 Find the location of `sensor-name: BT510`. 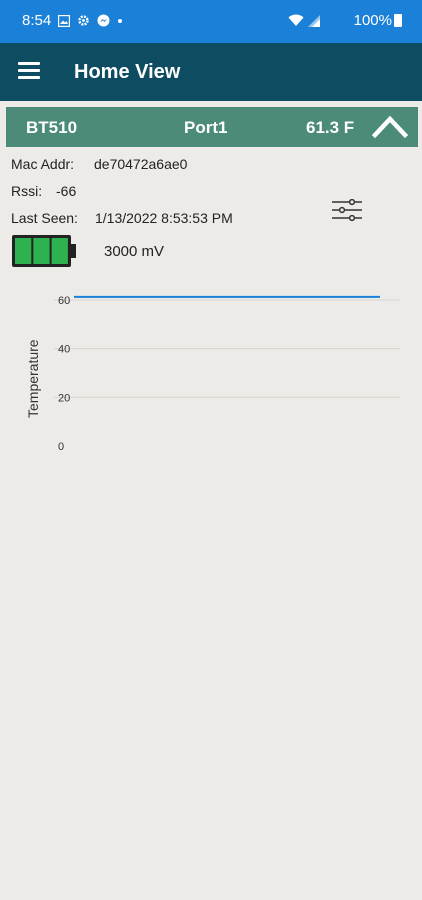

sensor-name: BT510 is located at coordinates (52, 127).